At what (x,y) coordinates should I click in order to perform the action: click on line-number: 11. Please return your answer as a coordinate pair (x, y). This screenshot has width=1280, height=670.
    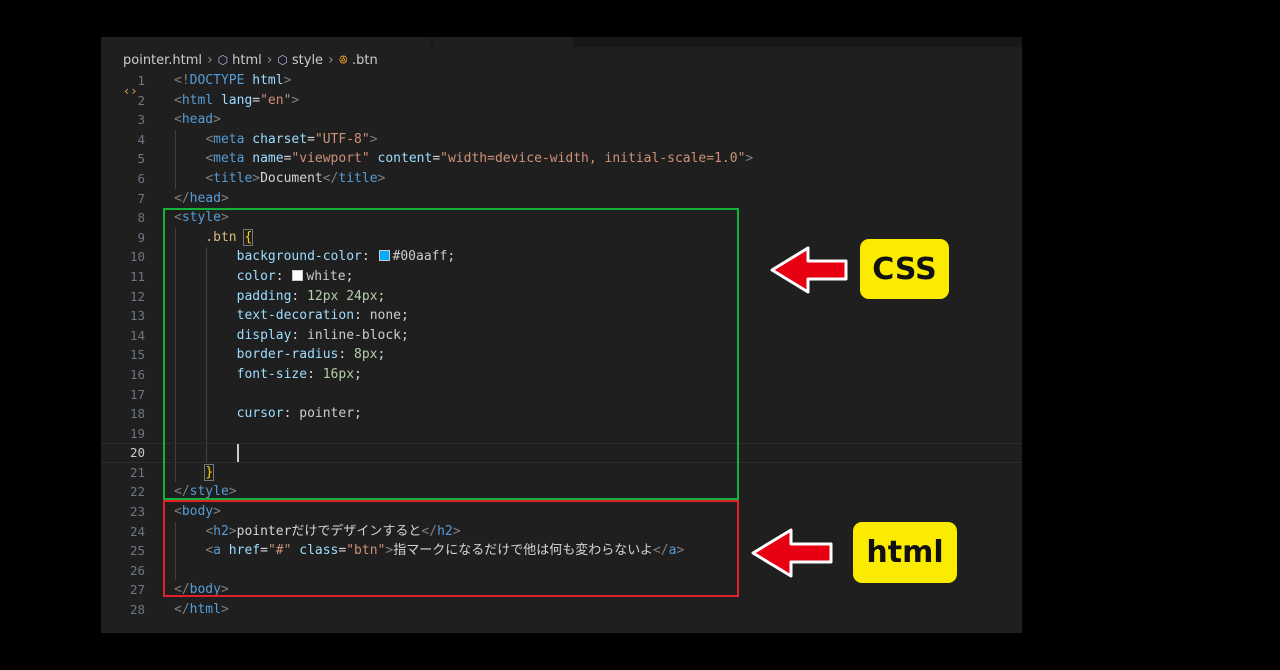
    Looking at the image, I should click on (137, 276).